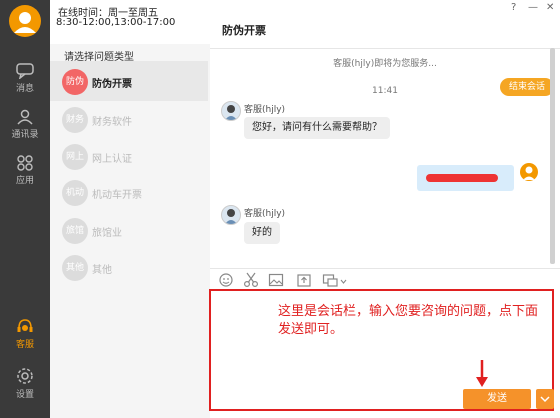 Image resolution: width=560 pixels, height=418 pixels. Describe the element at coordinates (25, 172) in the screenshot. I see `sidebar-item-apps: 应用` at that location.